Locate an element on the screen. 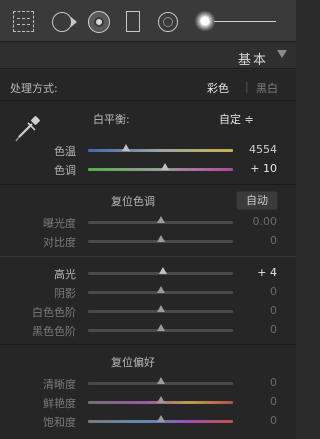 Image resolution: width=320 pixels, height=439 pixels. exposure-label: 曝光度 is located at coordinates (59, 223).